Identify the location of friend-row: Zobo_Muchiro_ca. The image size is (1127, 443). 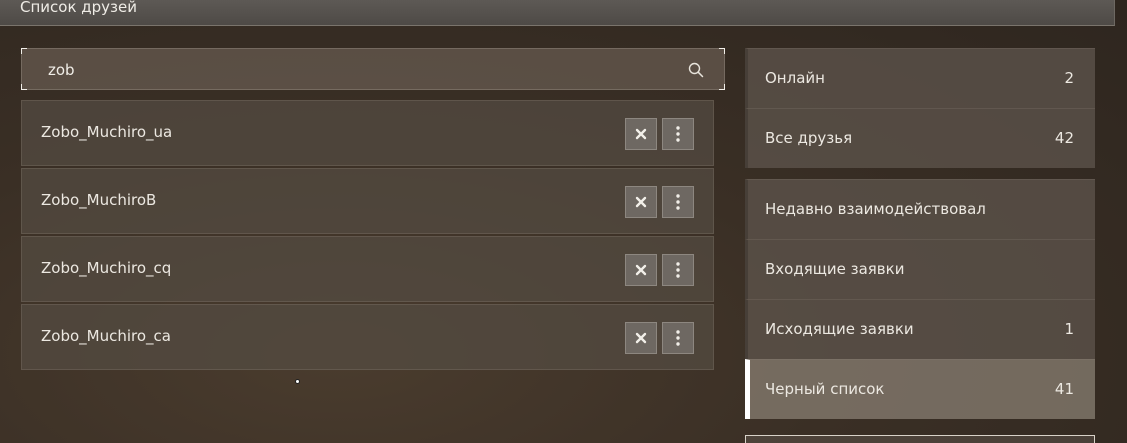
(367, 337).